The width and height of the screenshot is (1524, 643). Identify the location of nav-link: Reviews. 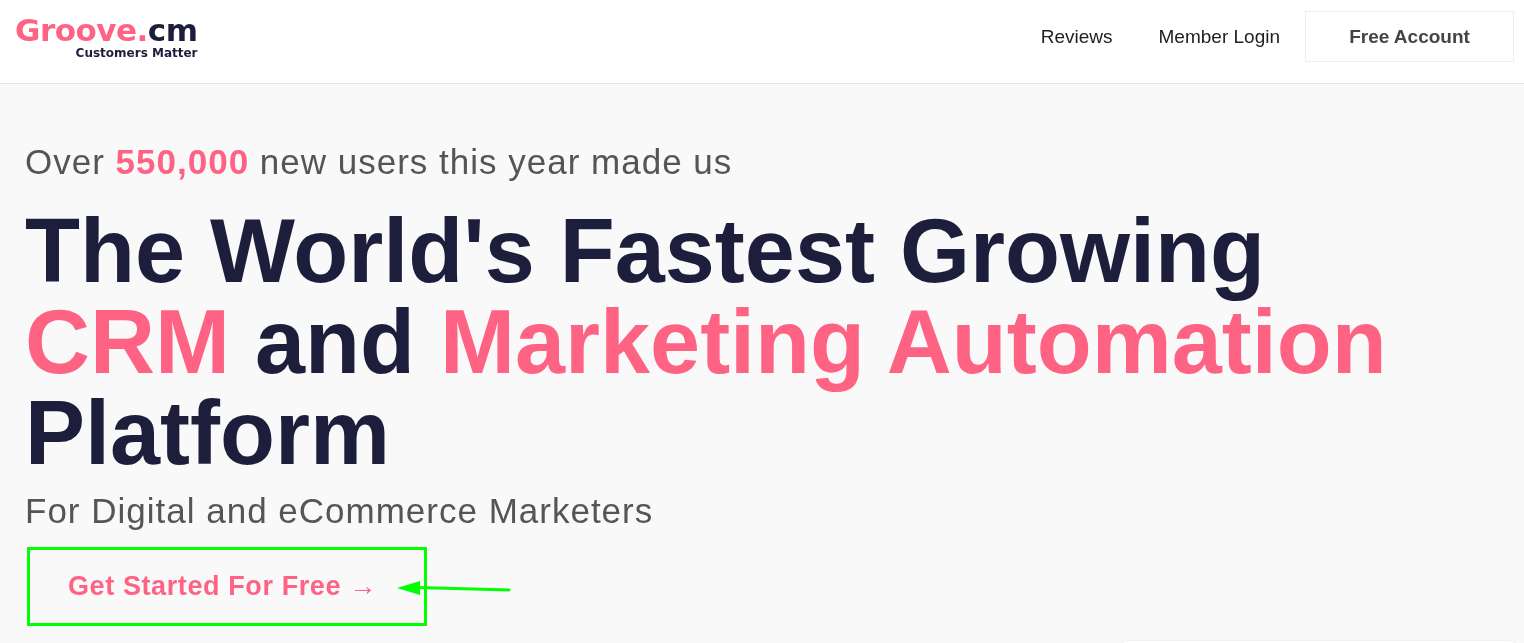
(1076, 36).